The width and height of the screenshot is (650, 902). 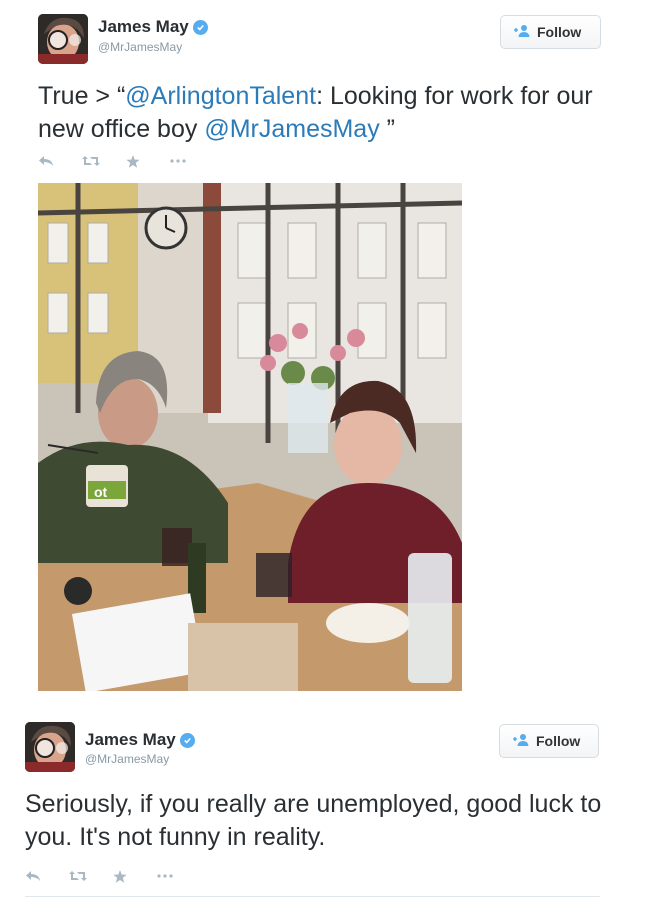 I want to click on photo-cup-text: ot, so click(x=101, y=492).